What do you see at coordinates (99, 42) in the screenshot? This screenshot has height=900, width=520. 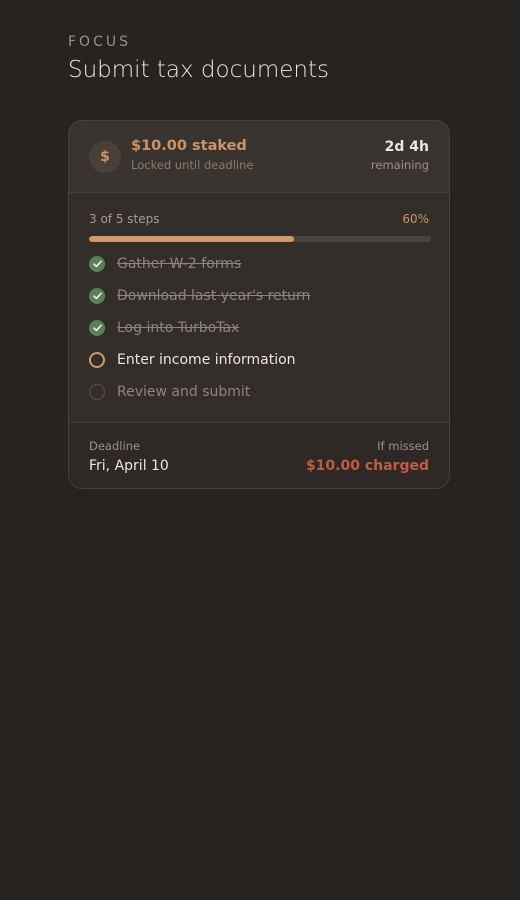 I see `eyebrow-label: FOCUS` at bounding box center [99, 42].